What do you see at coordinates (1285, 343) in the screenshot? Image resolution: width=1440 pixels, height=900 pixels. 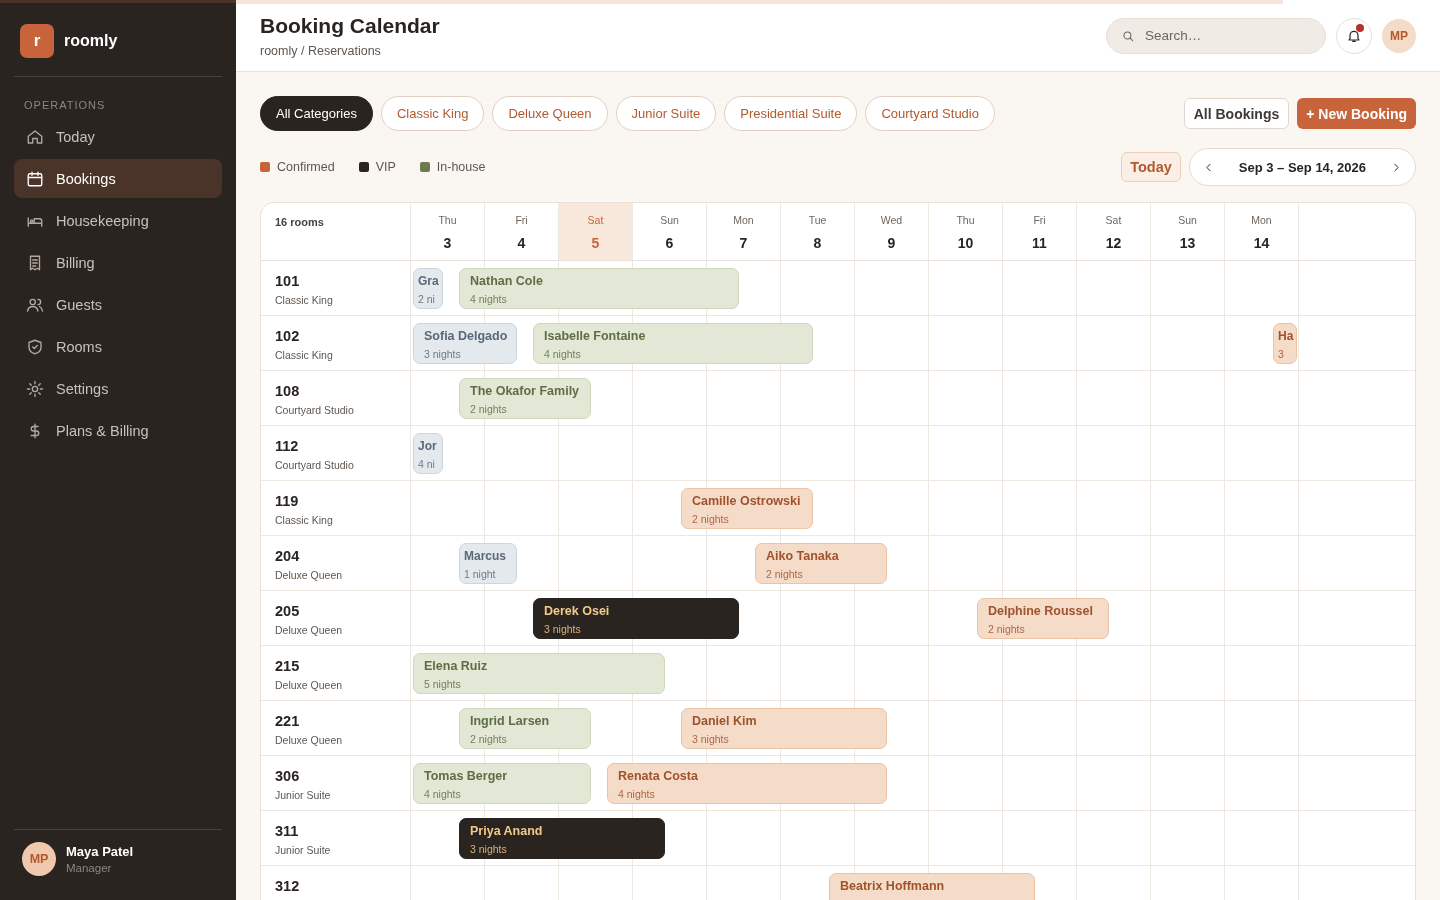 I see `booking-bar: Ha 3` at bounding box center [1285, 343].